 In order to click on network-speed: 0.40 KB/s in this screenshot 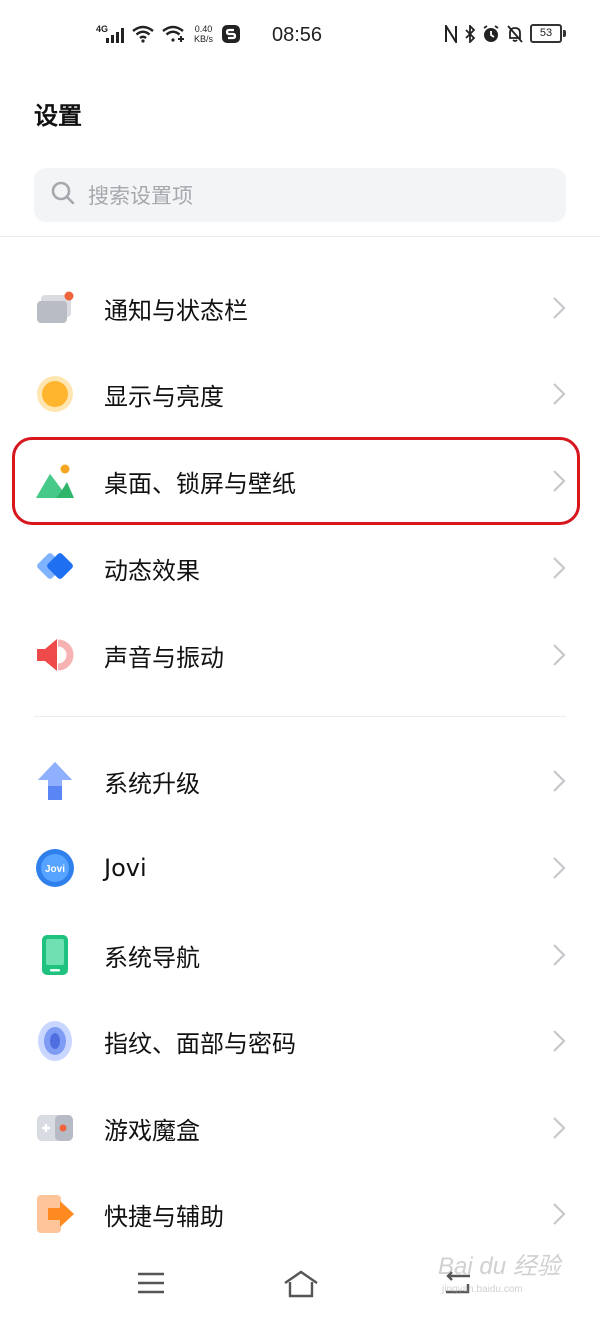, I will do `click(203, 34)`.